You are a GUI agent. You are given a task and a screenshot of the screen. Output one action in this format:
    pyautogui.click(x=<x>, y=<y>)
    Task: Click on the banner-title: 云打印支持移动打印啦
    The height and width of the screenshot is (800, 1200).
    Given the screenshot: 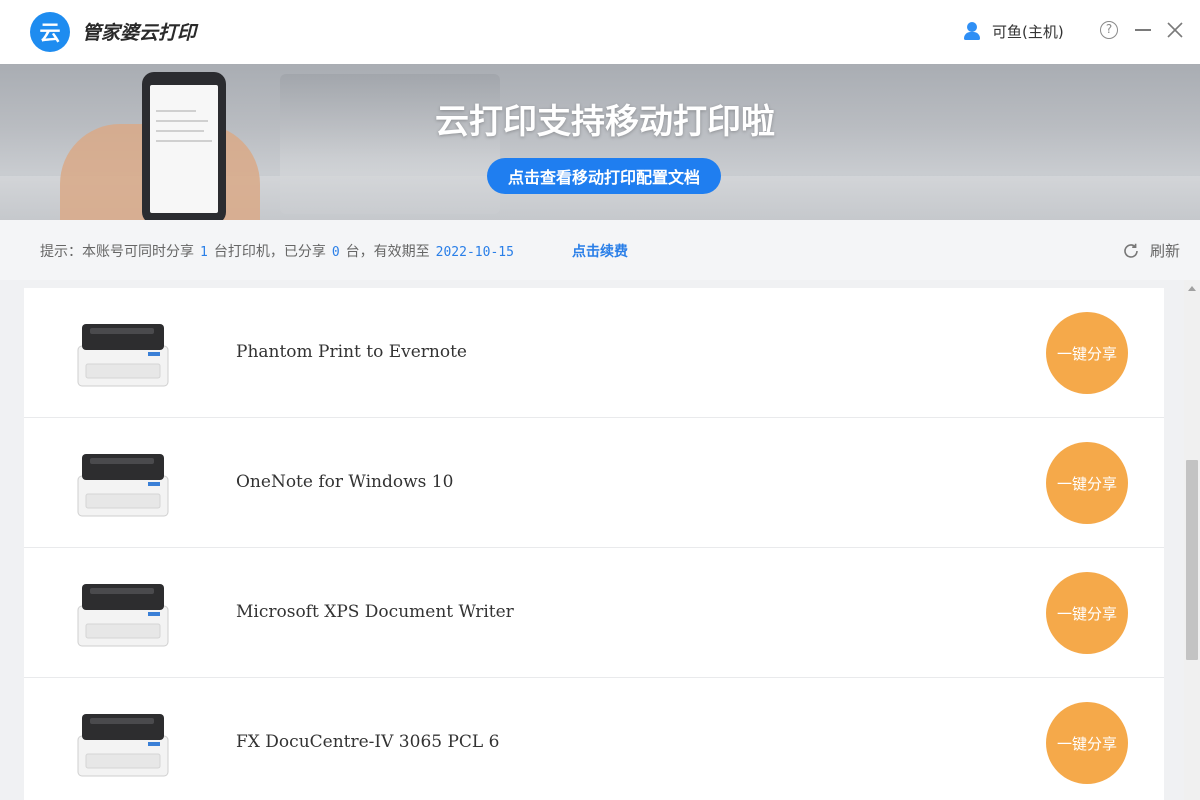 What is the action you would take?
    pyautogui.click(x=605, y=122)
    